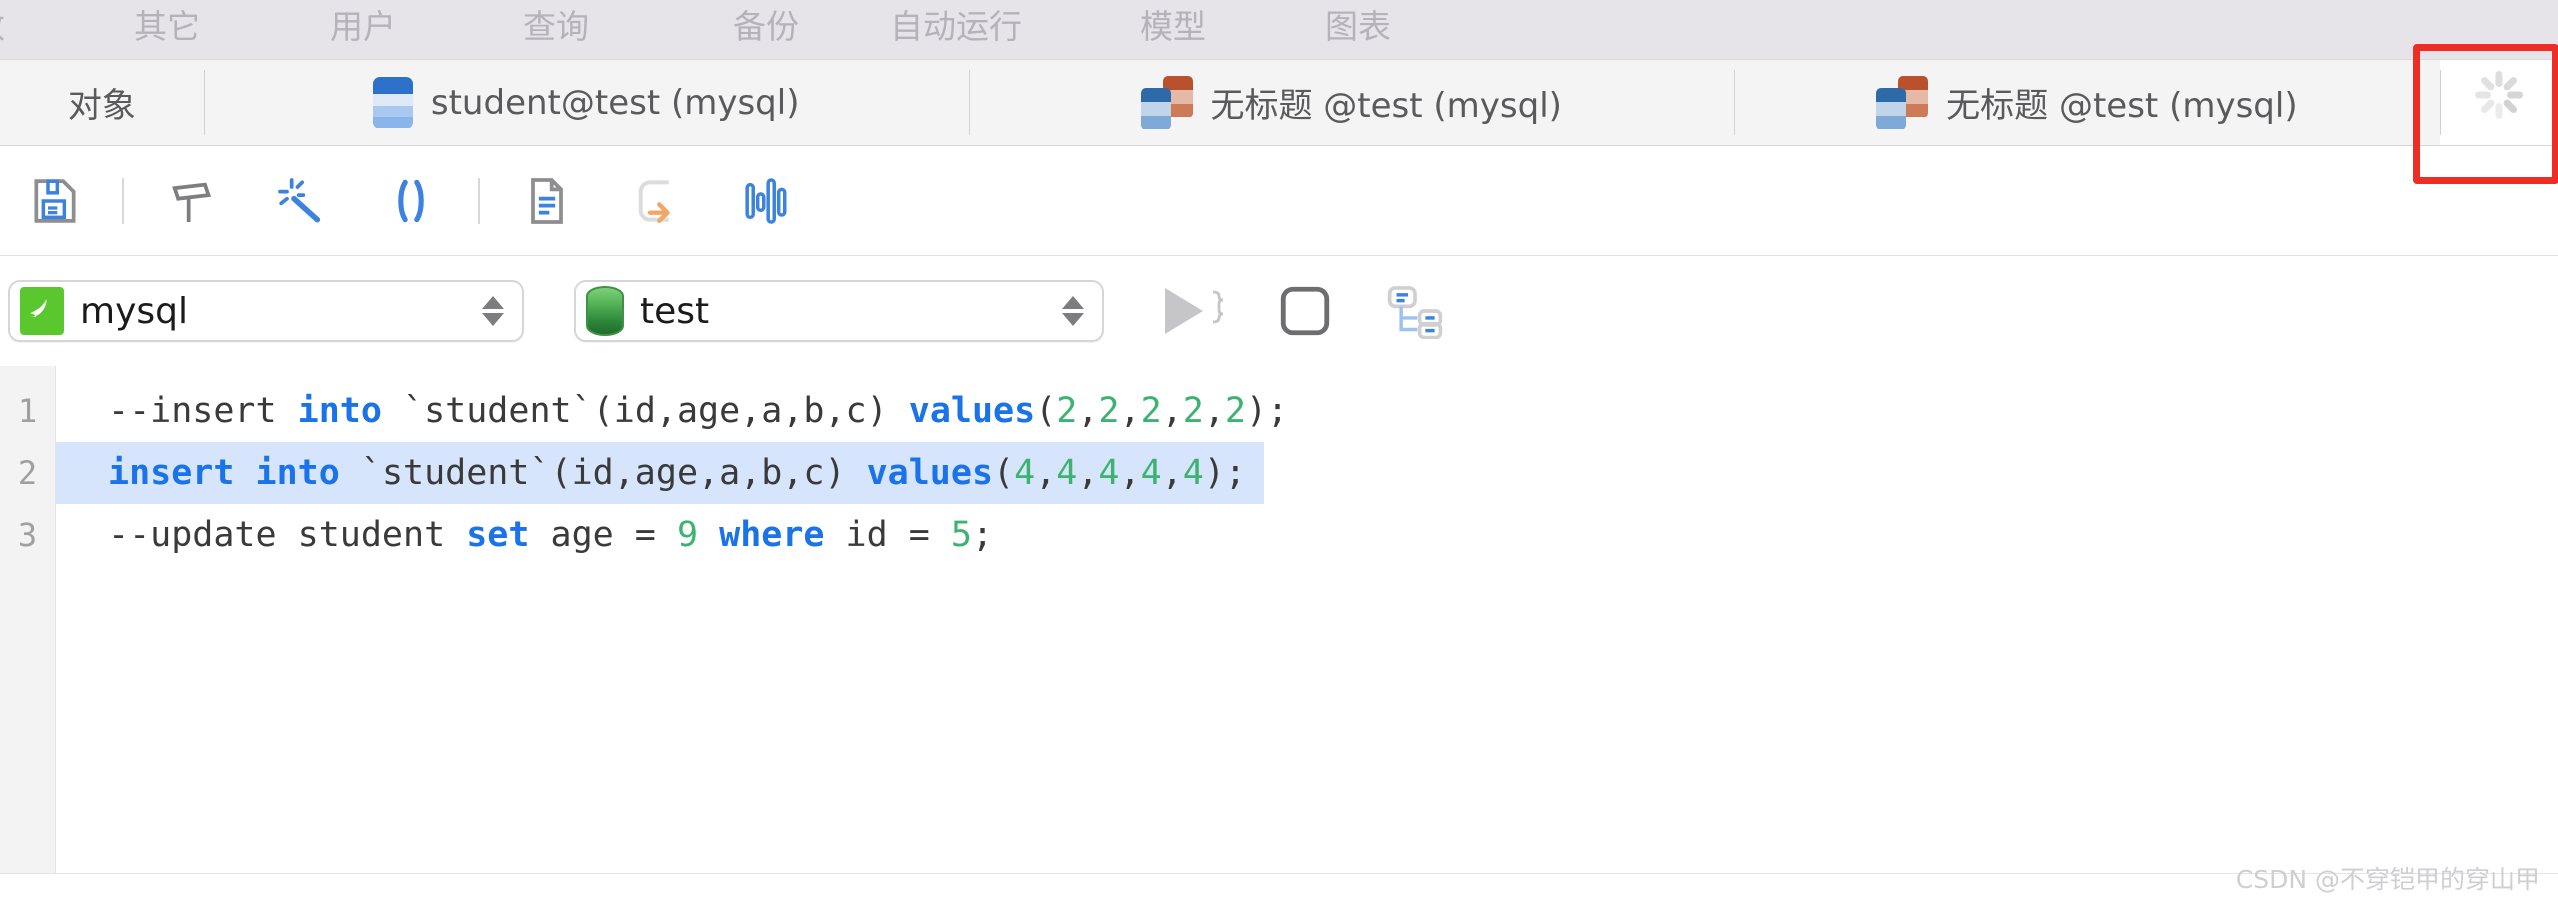  I want to click on tab-untitled-query-1: 无标题 @test (mysql), so click(1351, 102).